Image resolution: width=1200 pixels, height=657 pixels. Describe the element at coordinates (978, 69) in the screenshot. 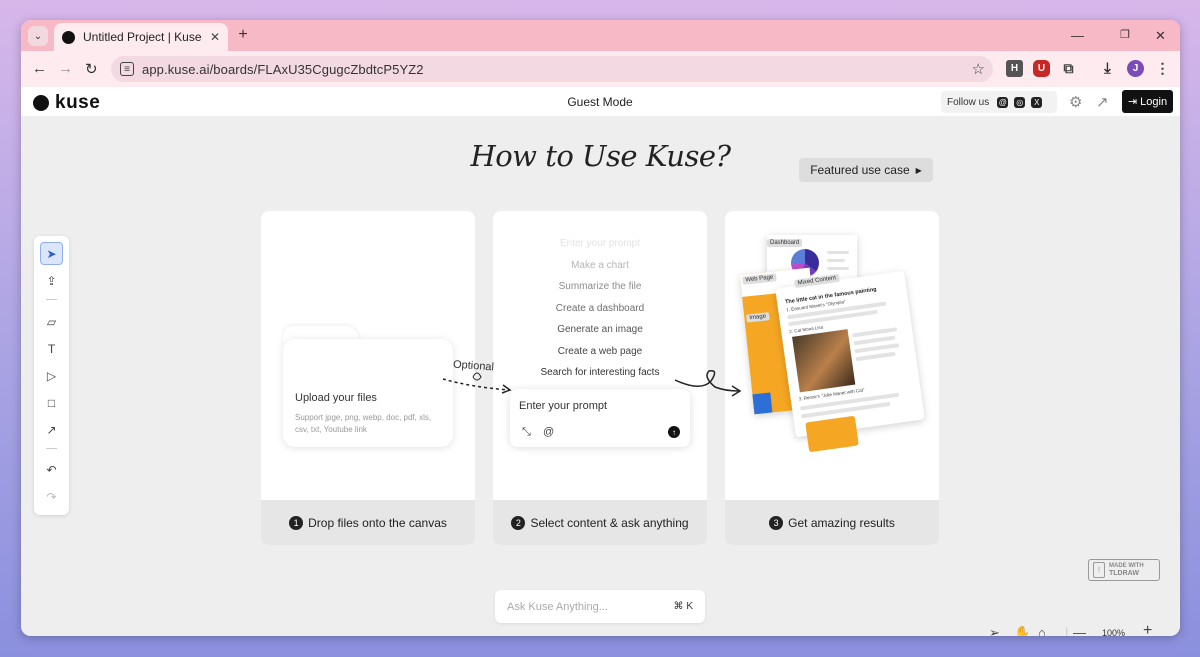

I see `bookmark-star-icon: ☆` at that location.